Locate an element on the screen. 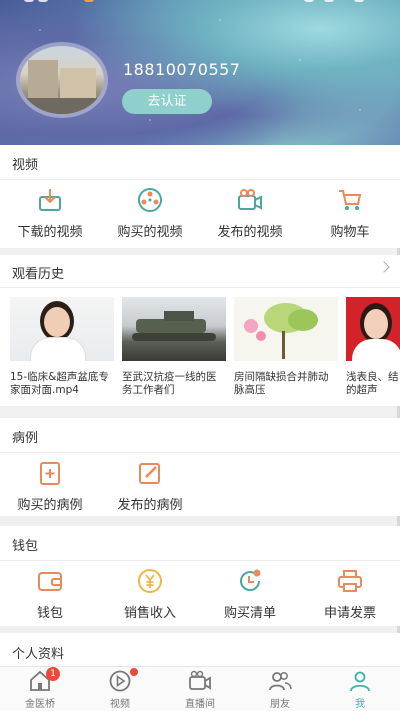 The image size is (400, 711). history-item: 浅表良、结的超声 is located at coordinates (373, 348).